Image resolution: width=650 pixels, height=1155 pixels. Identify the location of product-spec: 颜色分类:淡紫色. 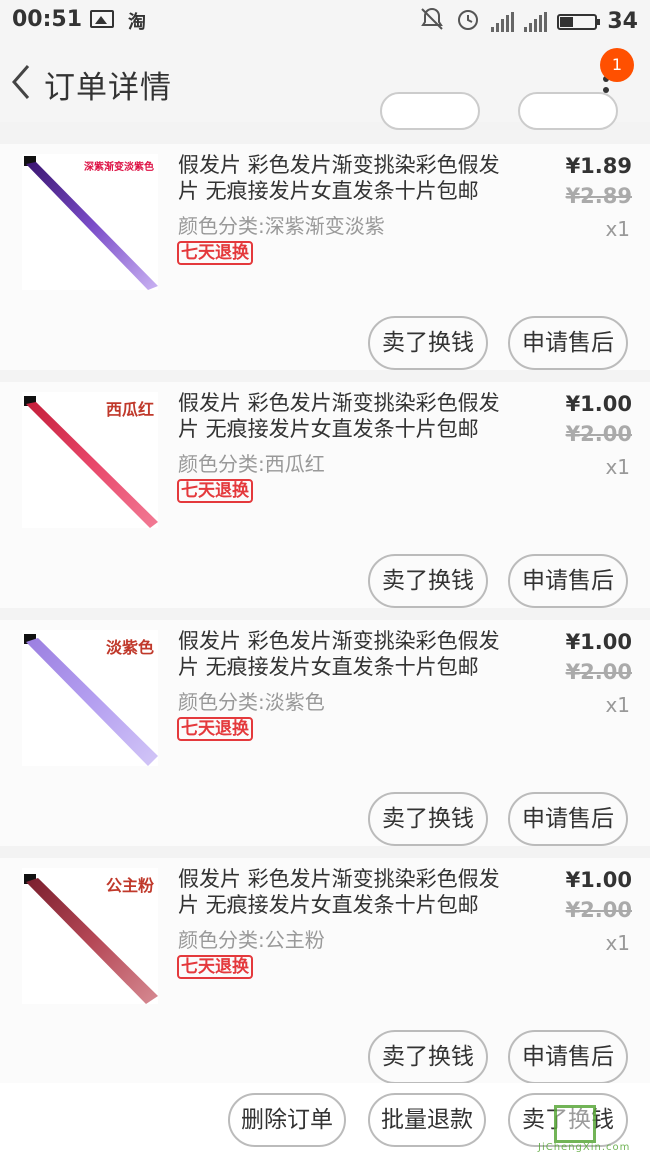
(251, 702).